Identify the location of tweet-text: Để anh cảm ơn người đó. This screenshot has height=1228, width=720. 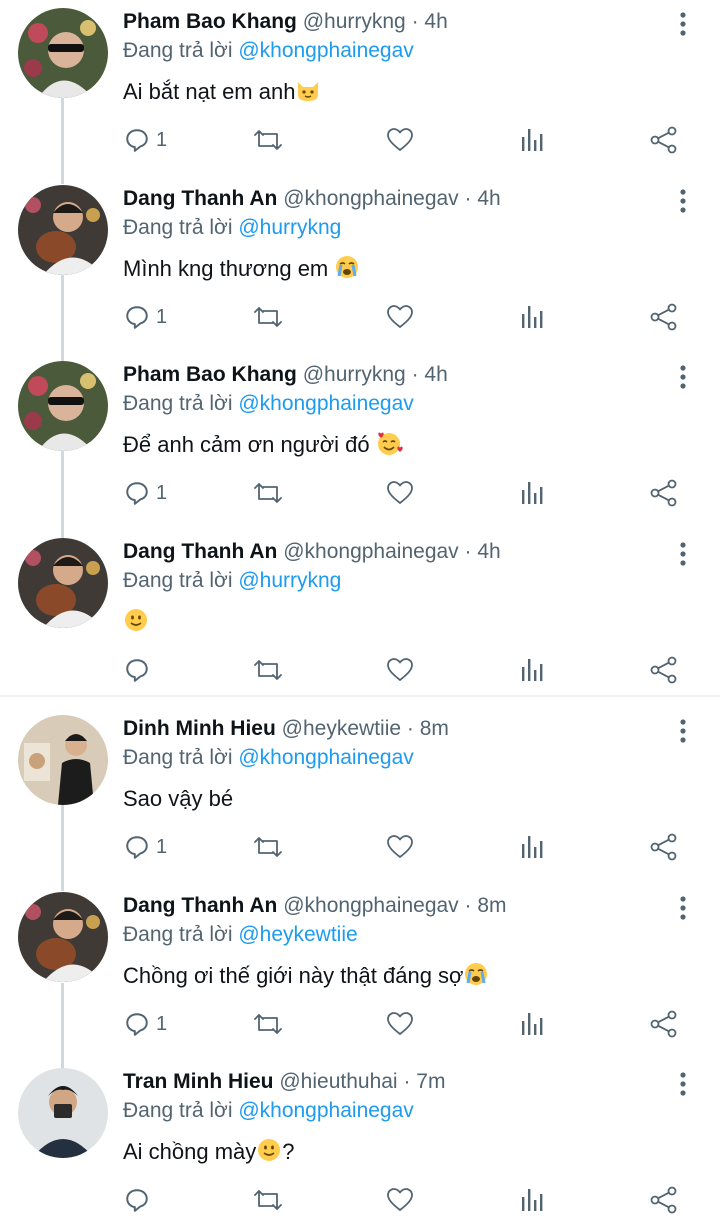
(263, 447).